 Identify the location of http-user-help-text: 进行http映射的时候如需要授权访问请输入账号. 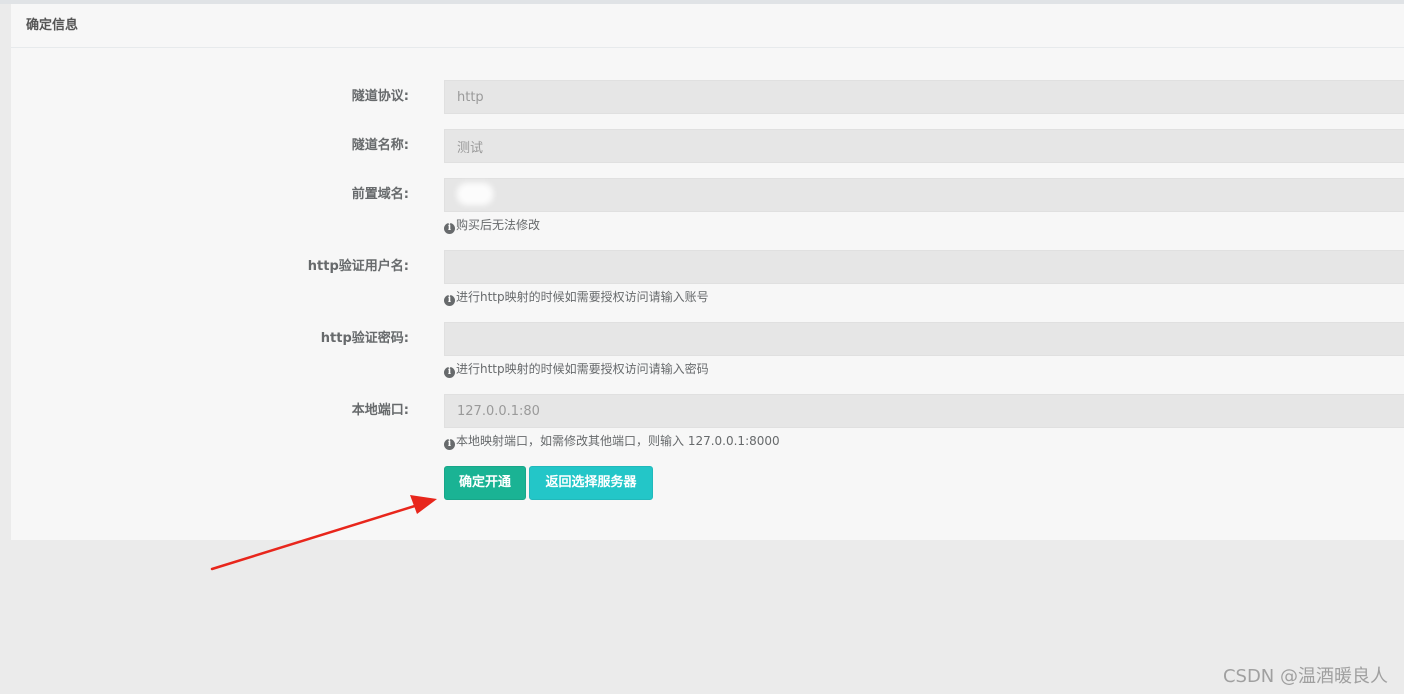
(582, 297).